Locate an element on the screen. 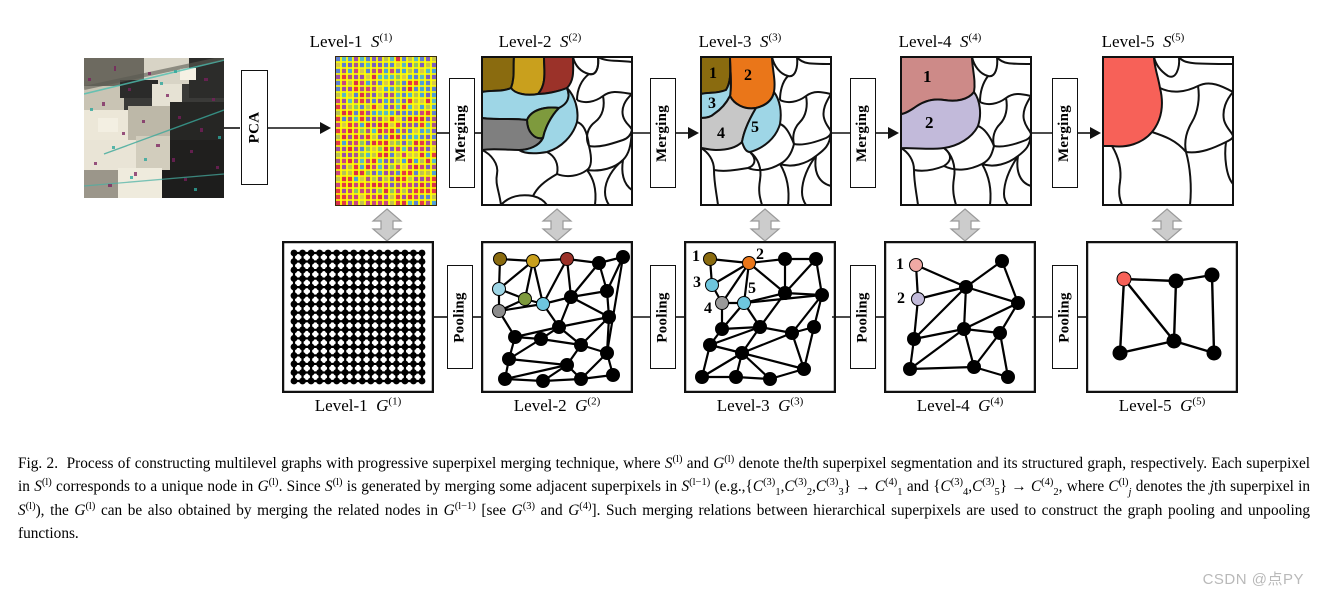  caption-sym-G-3: G is located at coordinates (80, 510).